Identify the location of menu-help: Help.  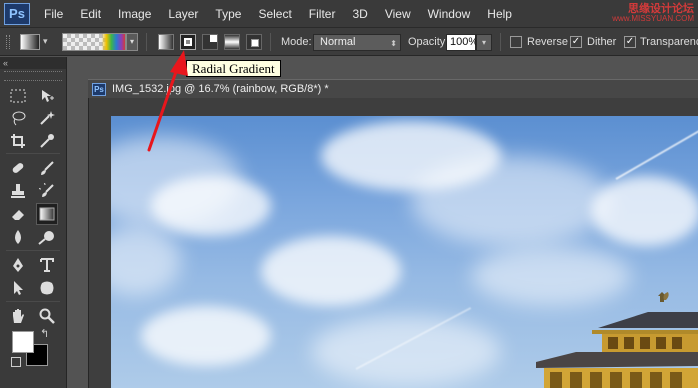
(499, 14).